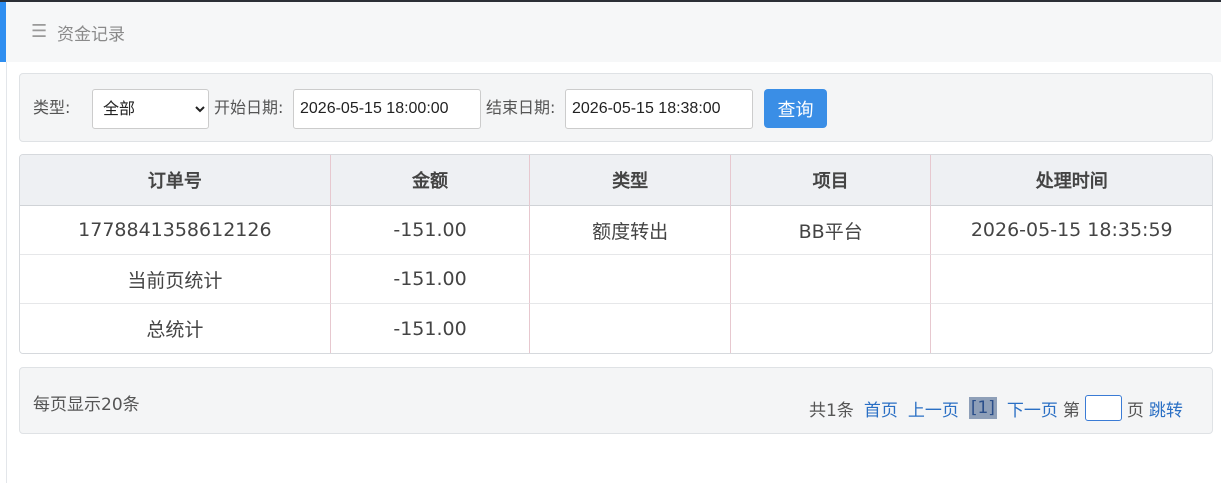  I want to click on type-select: 全部, so click(150, 109).